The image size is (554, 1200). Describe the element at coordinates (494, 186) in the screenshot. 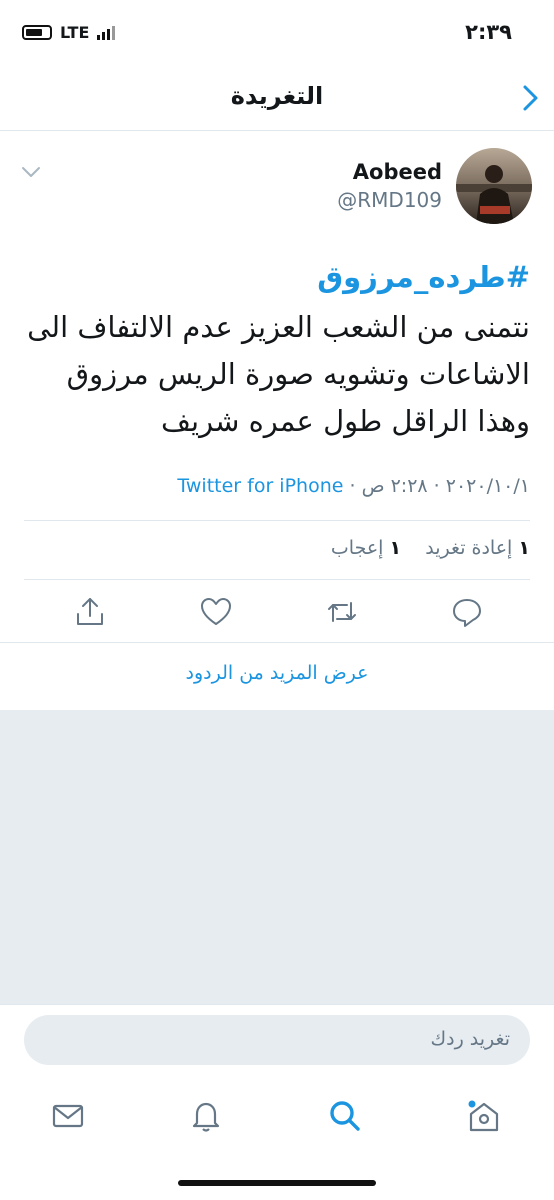

I see `avatar` at that location.